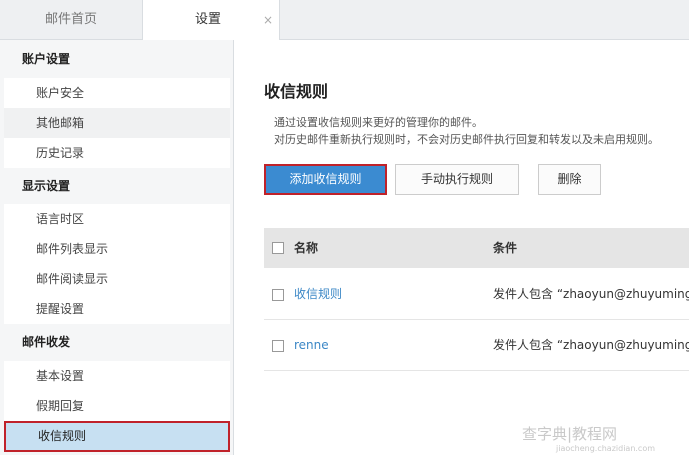  Describe the element at coordinates (117, 279) in the screenshot. I see `sidebar-item-read-display: 邮件阅读显示` at that location.